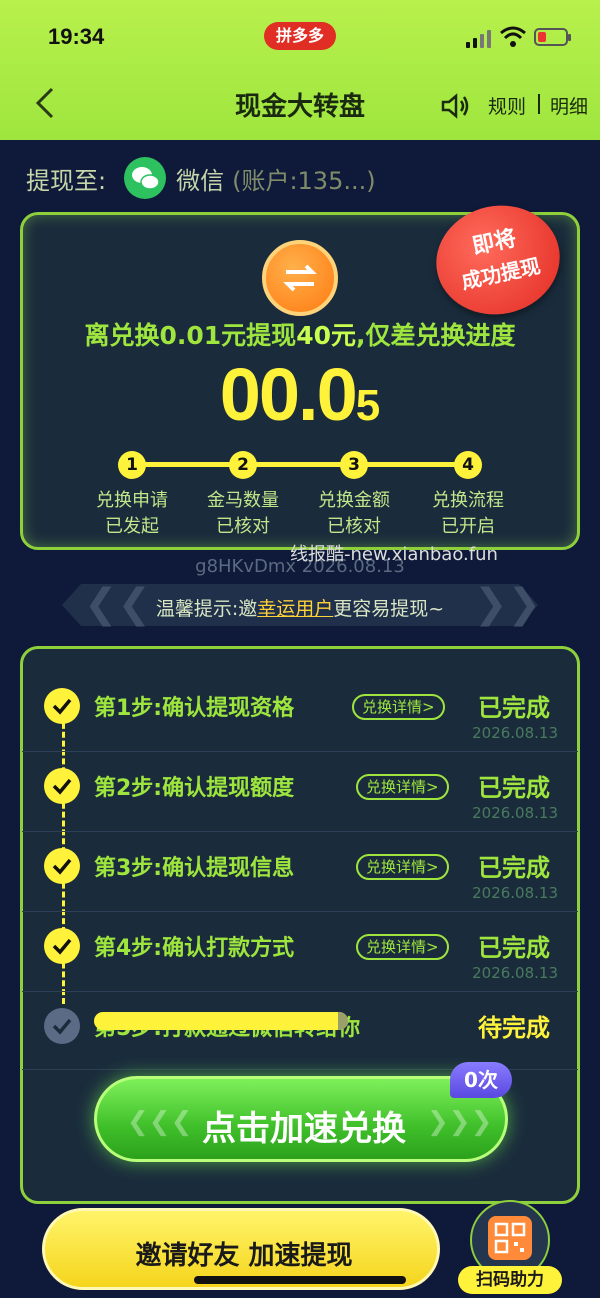 The image size is (600, 1298). Describe the element at coordinates (510, 1280) in the screenshot. I see `scan-label: 扫码助力` at that location.